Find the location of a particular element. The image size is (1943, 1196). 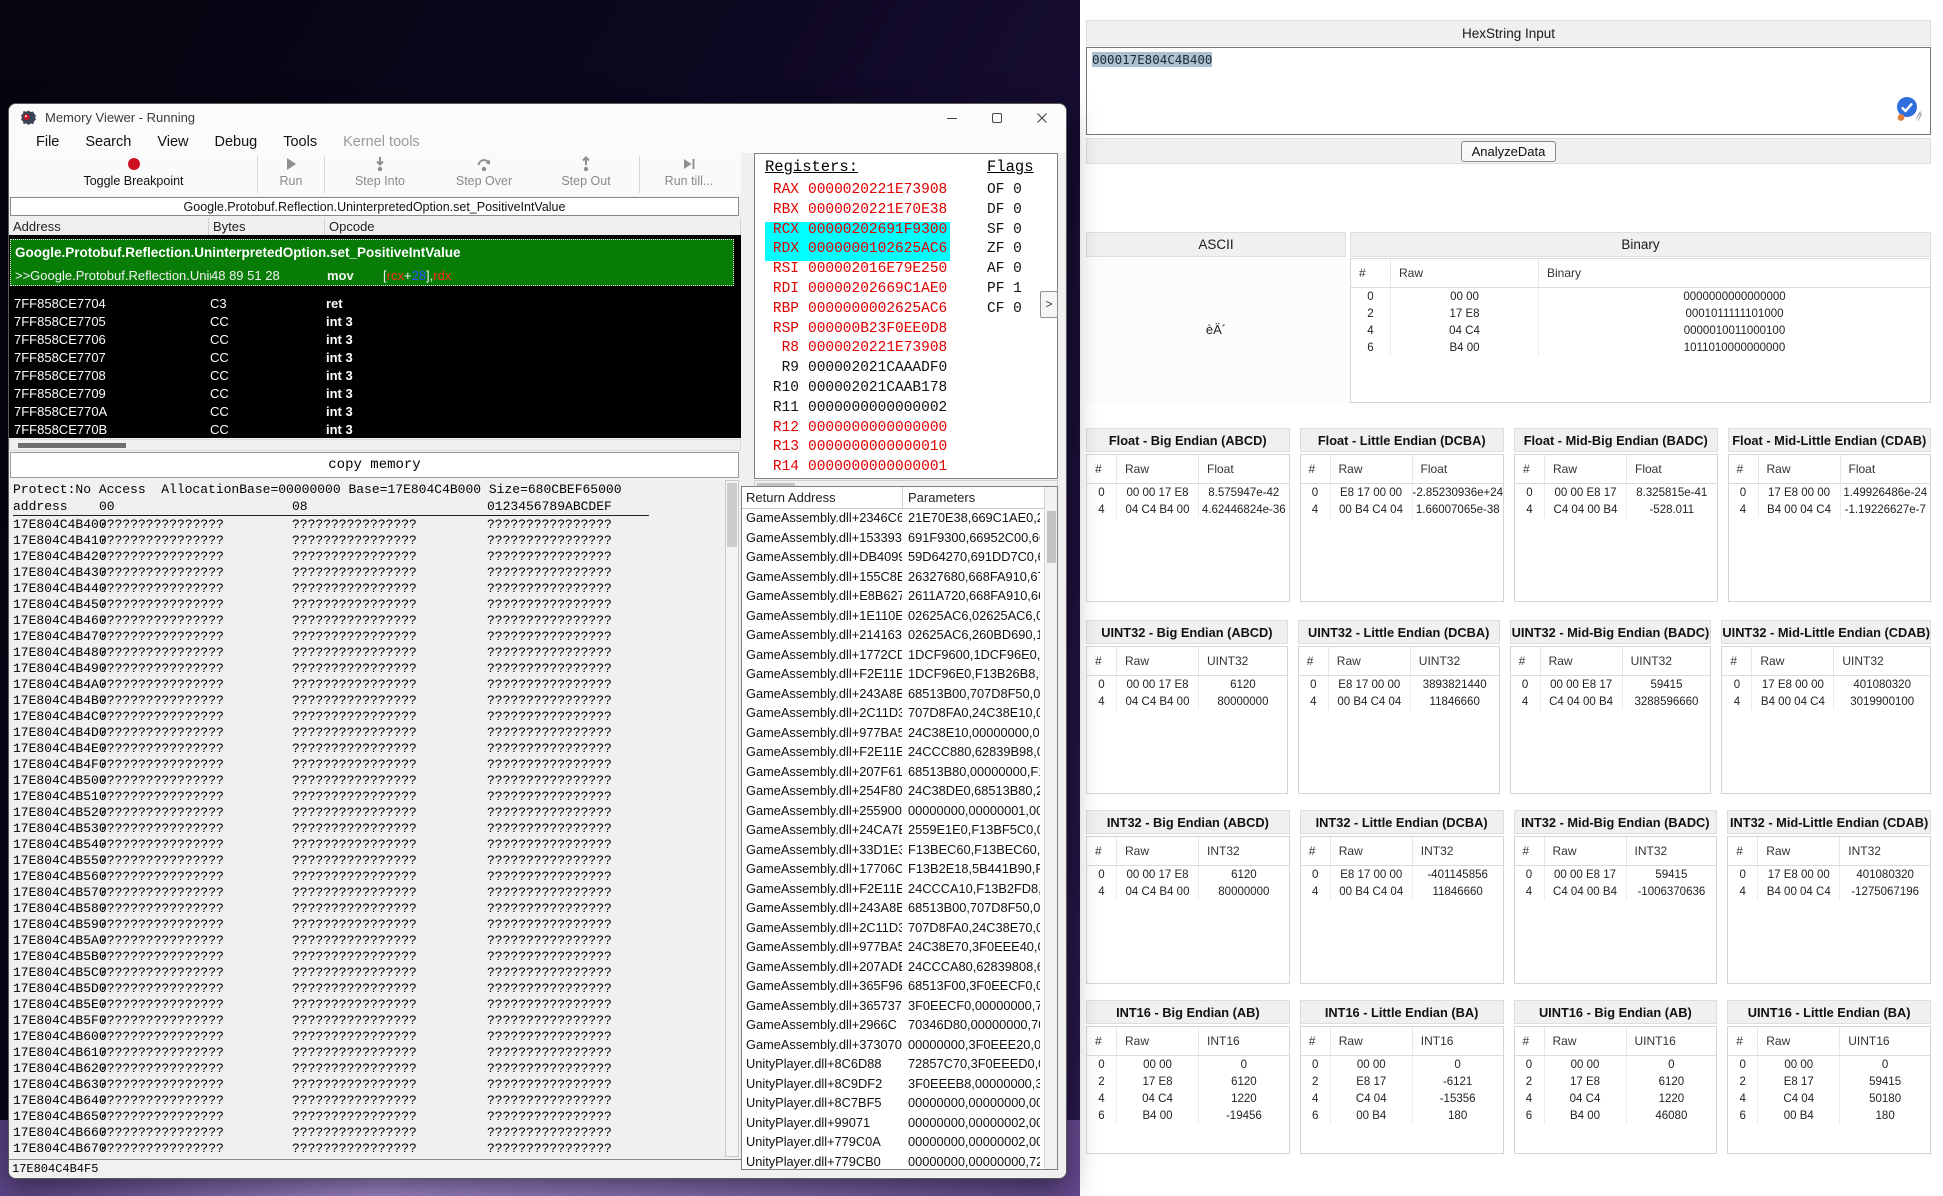

callstack-scrollbar is located at coordinates (1050, 828).